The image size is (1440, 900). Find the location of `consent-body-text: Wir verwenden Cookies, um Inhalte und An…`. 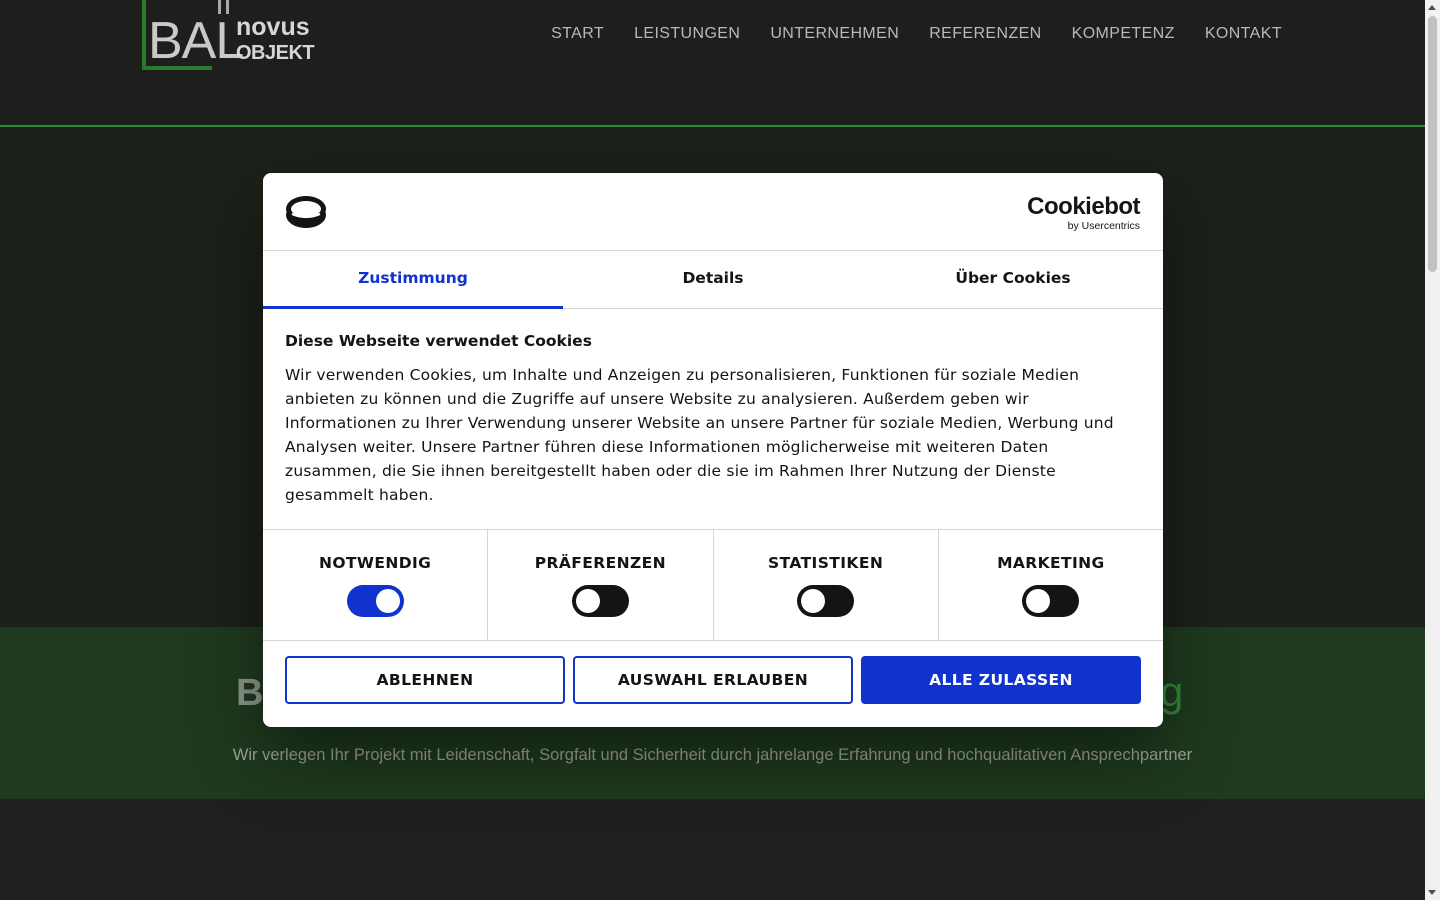

consent-body-text: Wir verwenden Cookies, um Inhalte und An… is located at coordinates (699, 435).